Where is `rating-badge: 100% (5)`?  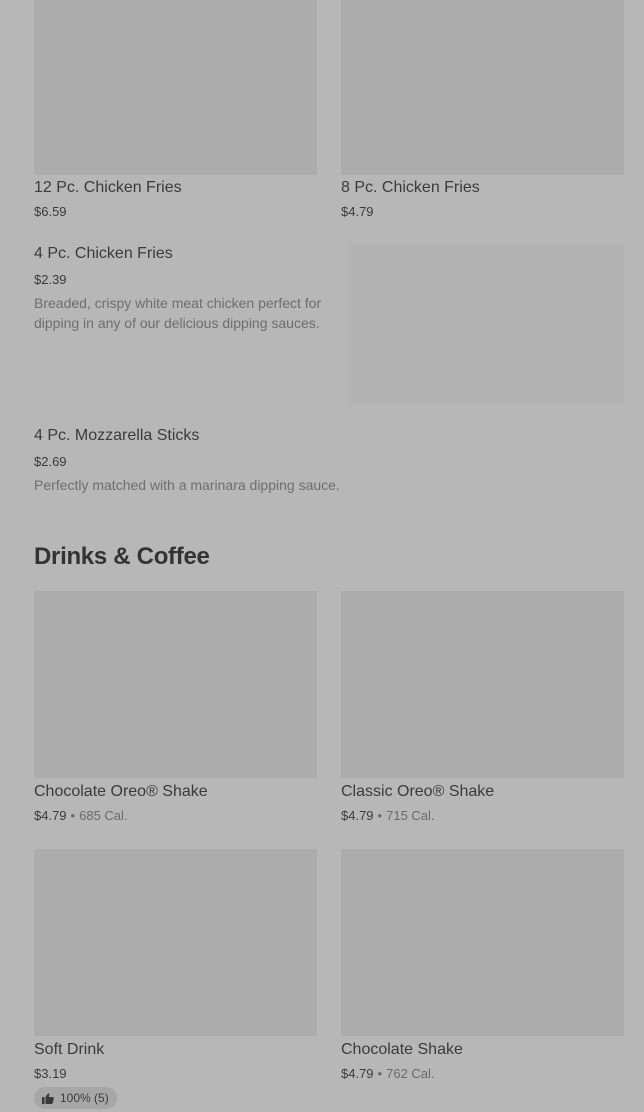 rating-badge: 100% (5) is located at coordinates (75, 1098).